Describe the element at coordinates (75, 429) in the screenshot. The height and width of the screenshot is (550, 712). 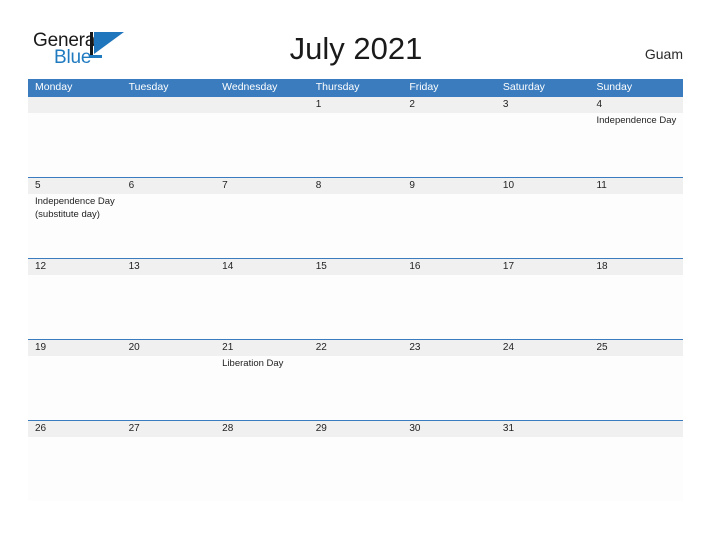
I see `day-number: 26` at that location.